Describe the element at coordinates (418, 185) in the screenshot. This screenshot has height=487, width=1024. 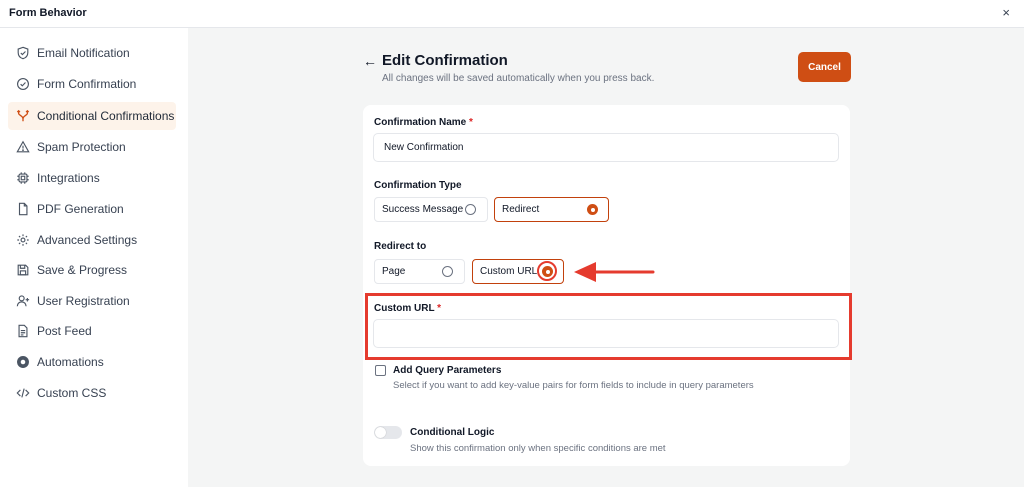
I see `confirmation-type-label: Confirmation Type` at that location.